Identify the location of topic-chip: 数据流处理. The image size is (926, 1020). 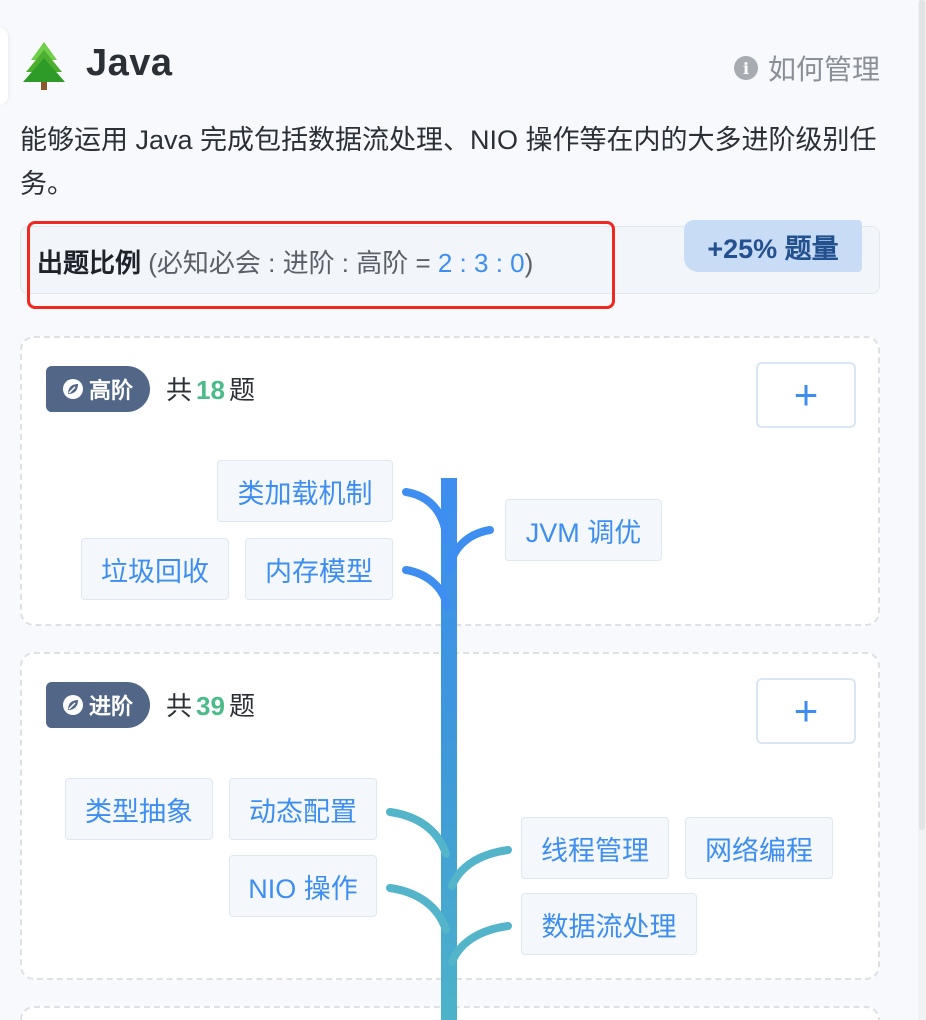
(609, 924).